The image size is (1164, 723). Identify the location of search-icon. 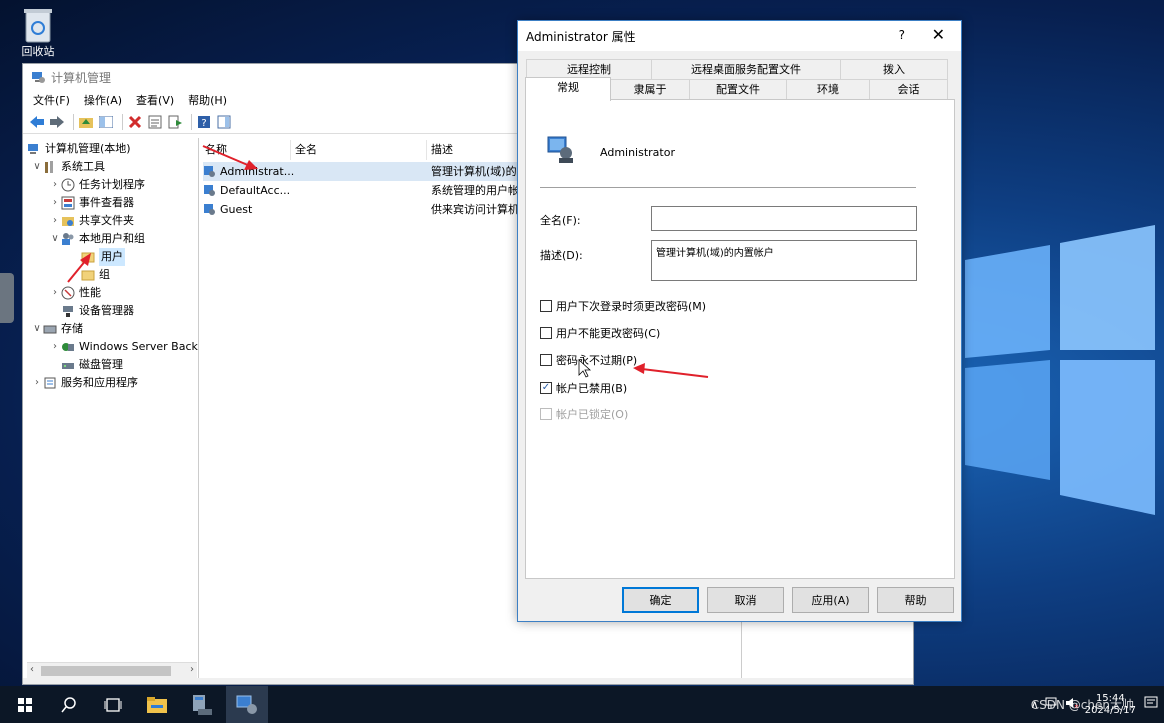
(68, 704).